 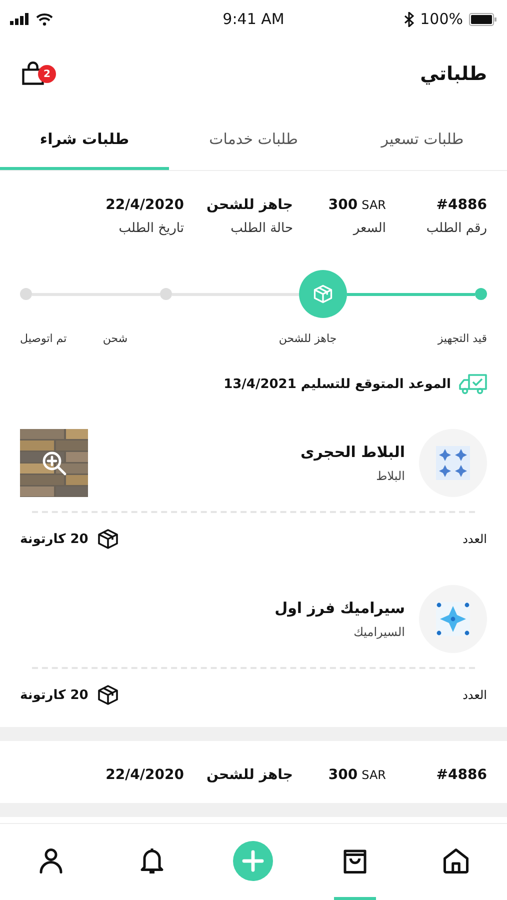 What do you see at coordinates (43, 338) in the screenshot?
I see `step-label: تم اتوصيل` at bounding box center [43, 338].